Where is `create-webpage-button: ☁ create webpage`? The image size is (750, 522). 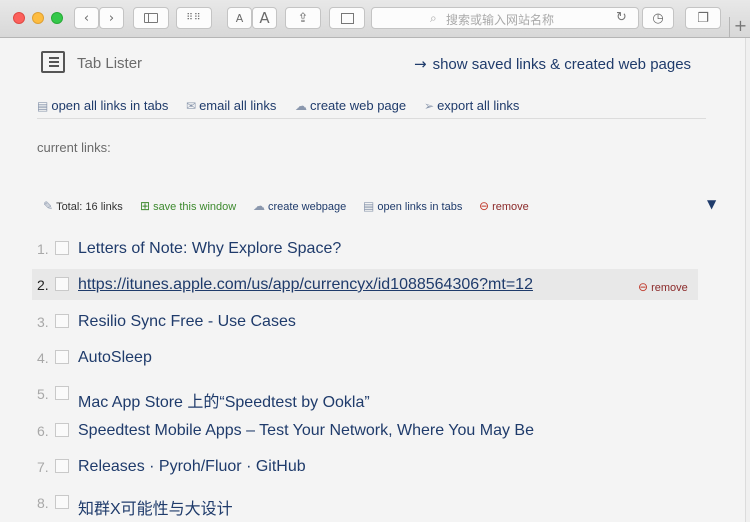
create-webpage-button: ☁ create webpage is located at coordinates (299, 206).